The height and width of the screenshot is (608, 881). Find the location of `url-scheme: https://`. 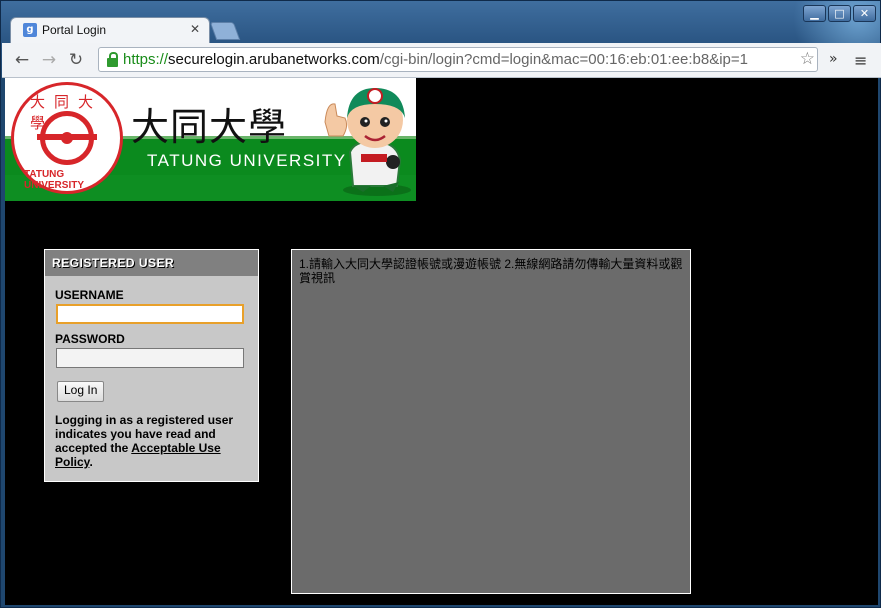

url-scheme: https:// is located at coordinates (146, 59).